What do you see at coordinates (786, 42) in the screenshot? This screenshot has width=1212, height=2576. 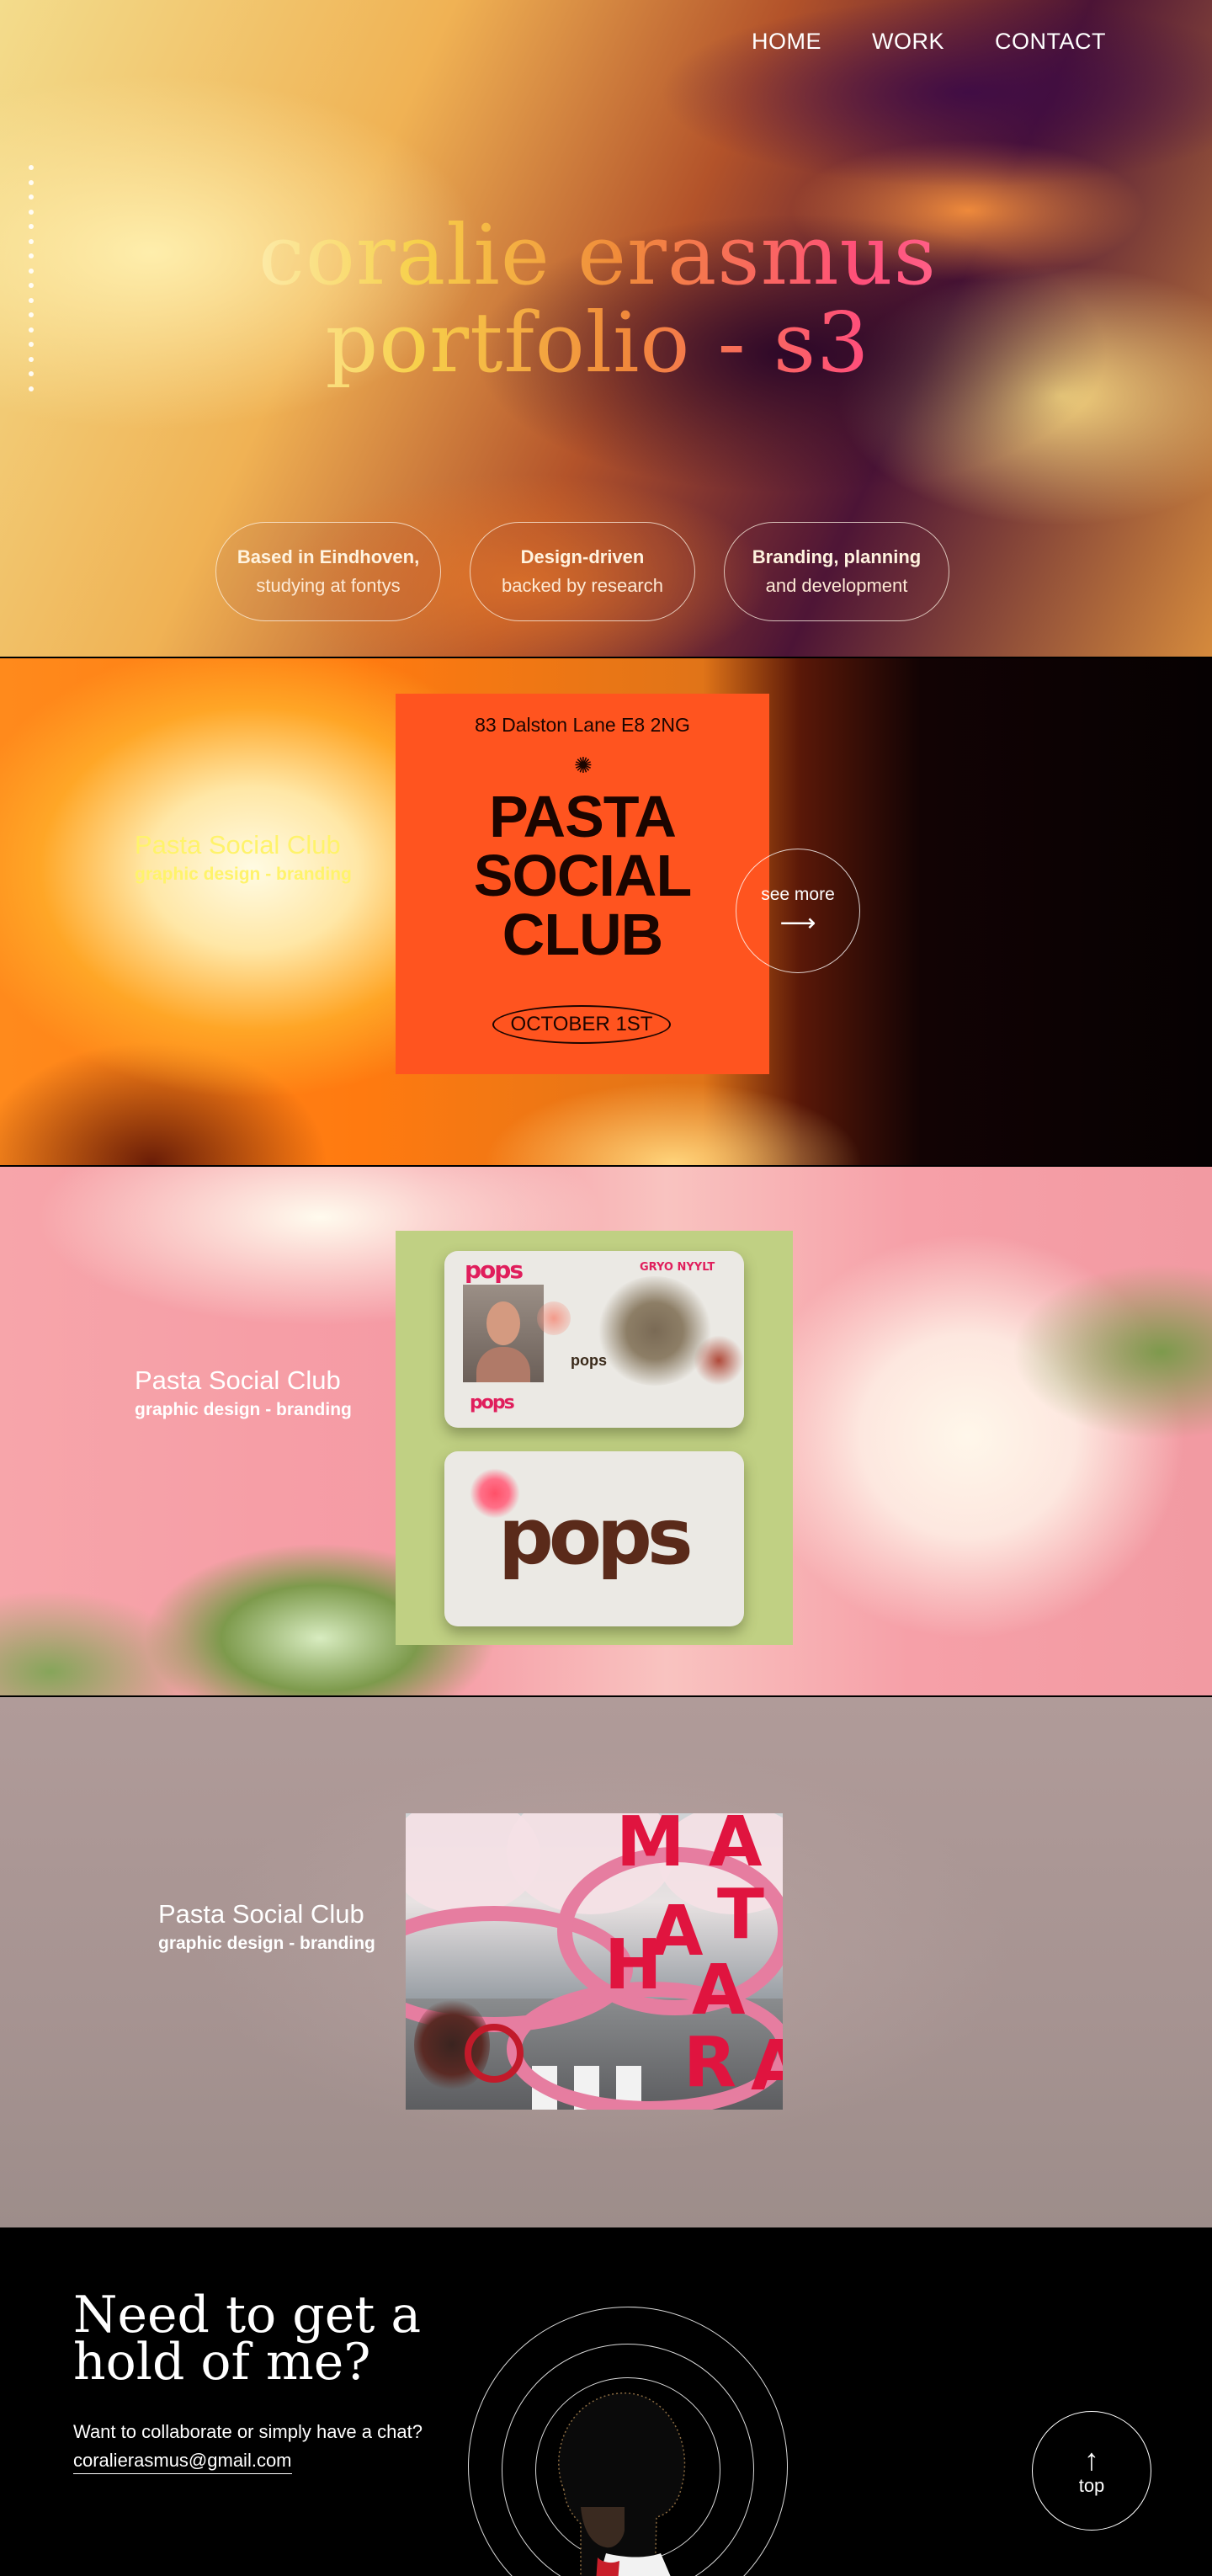 I see `nav-home: HOME` at bounding box center [786, 42].